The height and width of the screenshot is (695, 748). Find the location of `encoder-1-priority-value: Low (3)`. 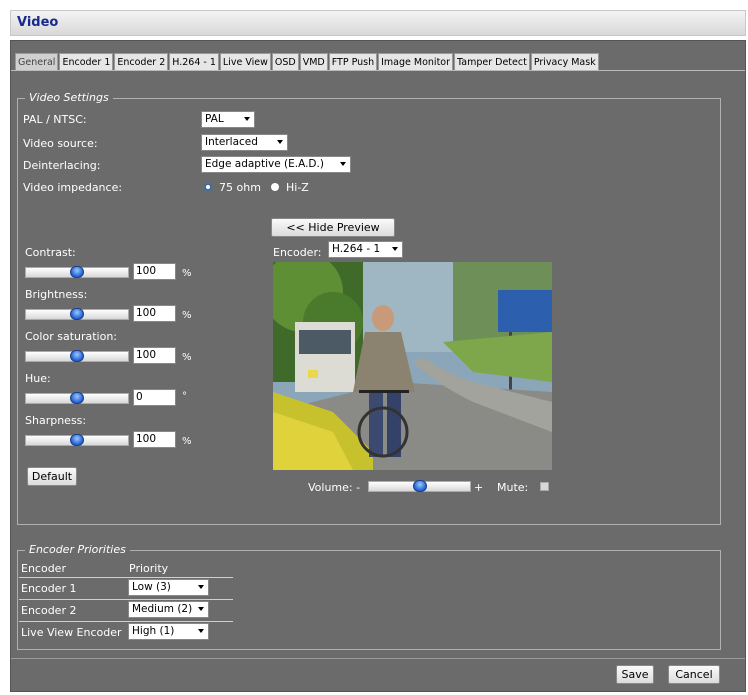

encoder-1-priority-value: Low (3) is located at coordinates (151, 587).